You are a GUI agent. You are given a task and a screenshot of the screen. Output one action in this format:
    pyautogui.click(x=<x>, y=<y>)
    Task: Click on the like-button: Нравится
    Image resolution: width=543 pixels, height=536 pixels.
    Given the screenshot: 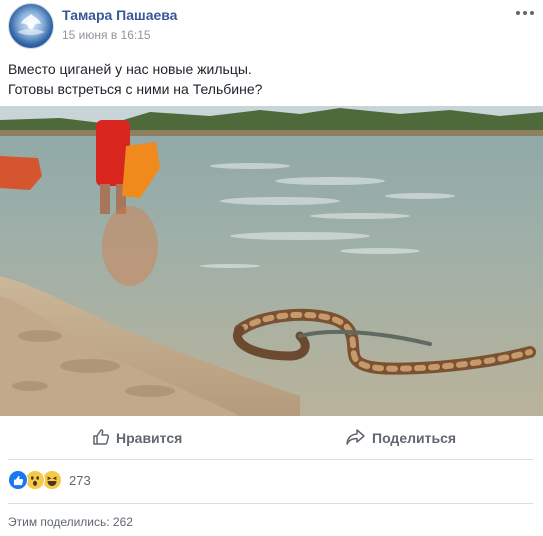 What is the action you would take?
    pyautogui.click(x=137, y=438)
    